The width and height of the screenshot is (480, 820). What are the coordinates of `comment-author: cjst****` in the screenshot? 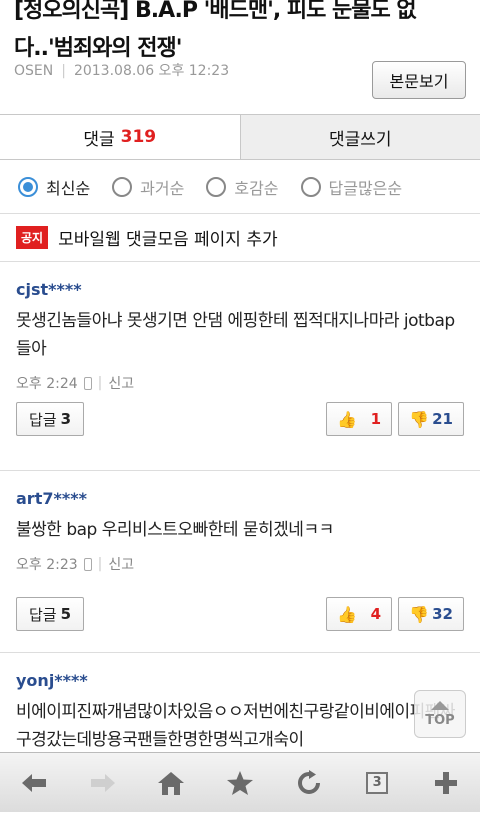 It's located at (240, 280).